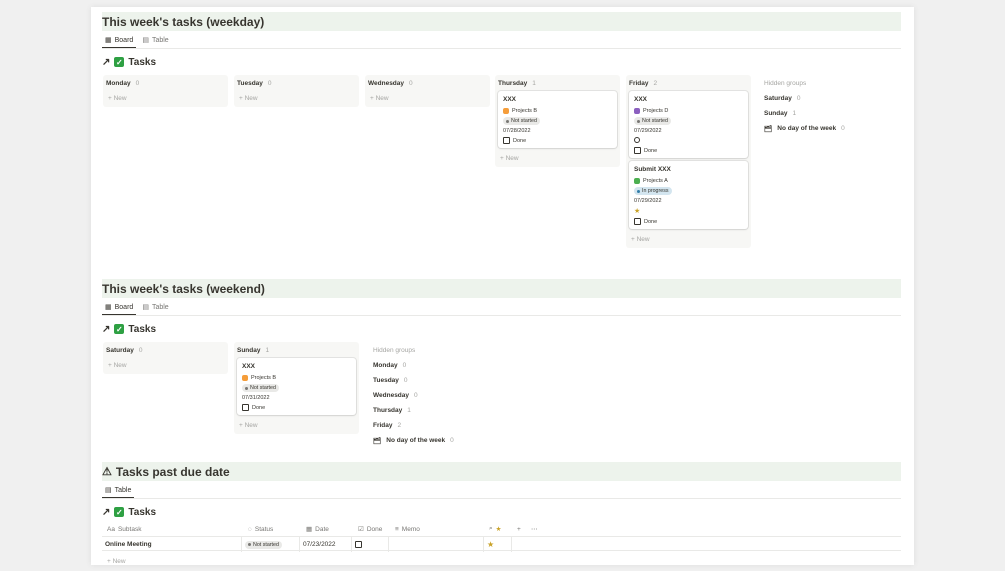 The width and height of the screenshot is (1005, 571). I want to click on status-badge: In progress, so click(653, 191).